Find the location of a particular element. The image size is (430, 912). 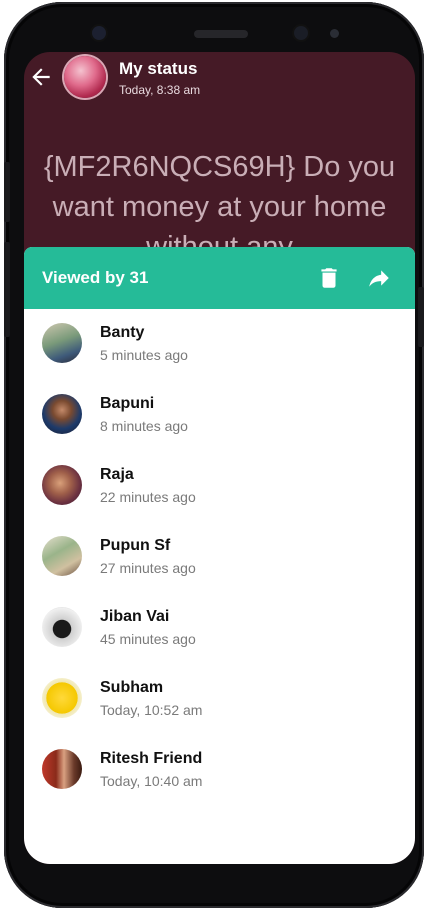

front-camera-icon is located at coordinates (301, 33).